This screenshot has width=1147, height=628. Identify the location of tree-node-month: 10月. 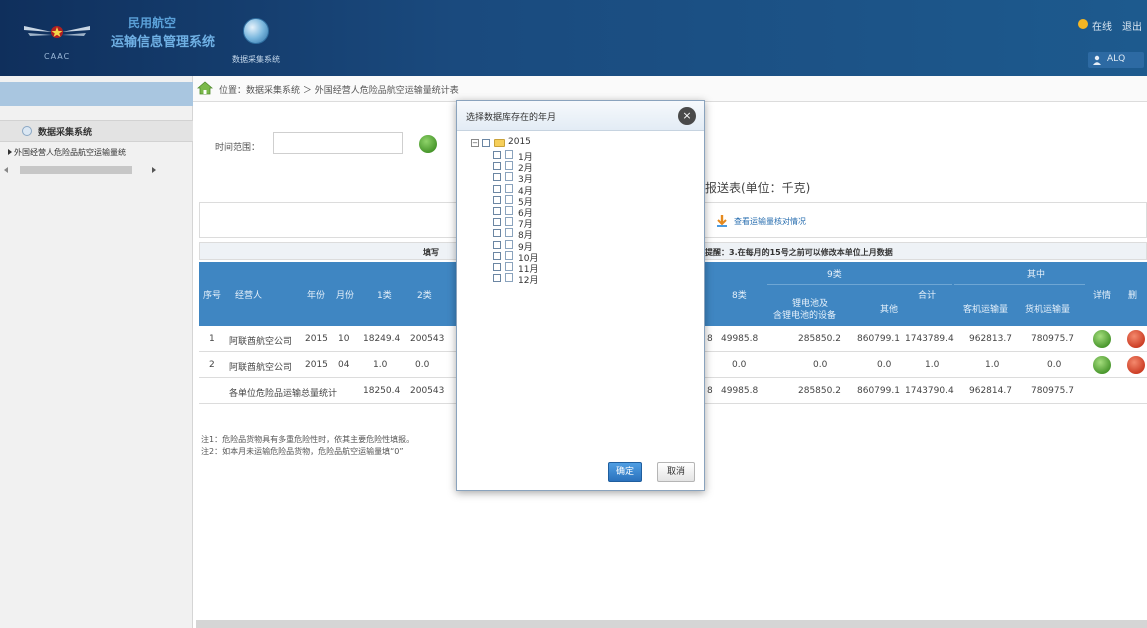
(533, 257).